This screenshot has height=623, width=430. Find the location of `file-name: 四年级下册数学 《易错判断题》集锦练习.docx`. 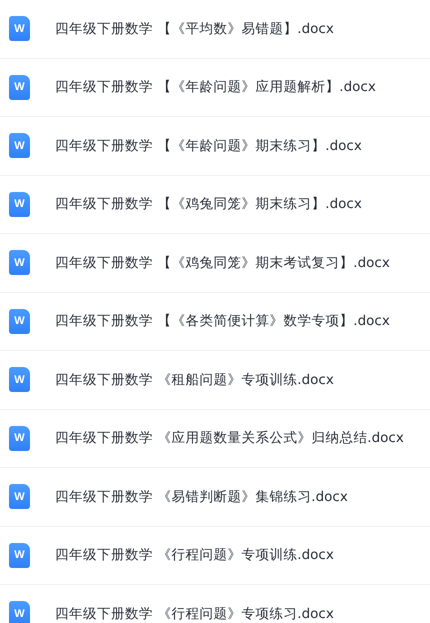

file-name: 四年级下册数学 《易错判断题》集锦练习.docx is located at coordinates (201, 497).